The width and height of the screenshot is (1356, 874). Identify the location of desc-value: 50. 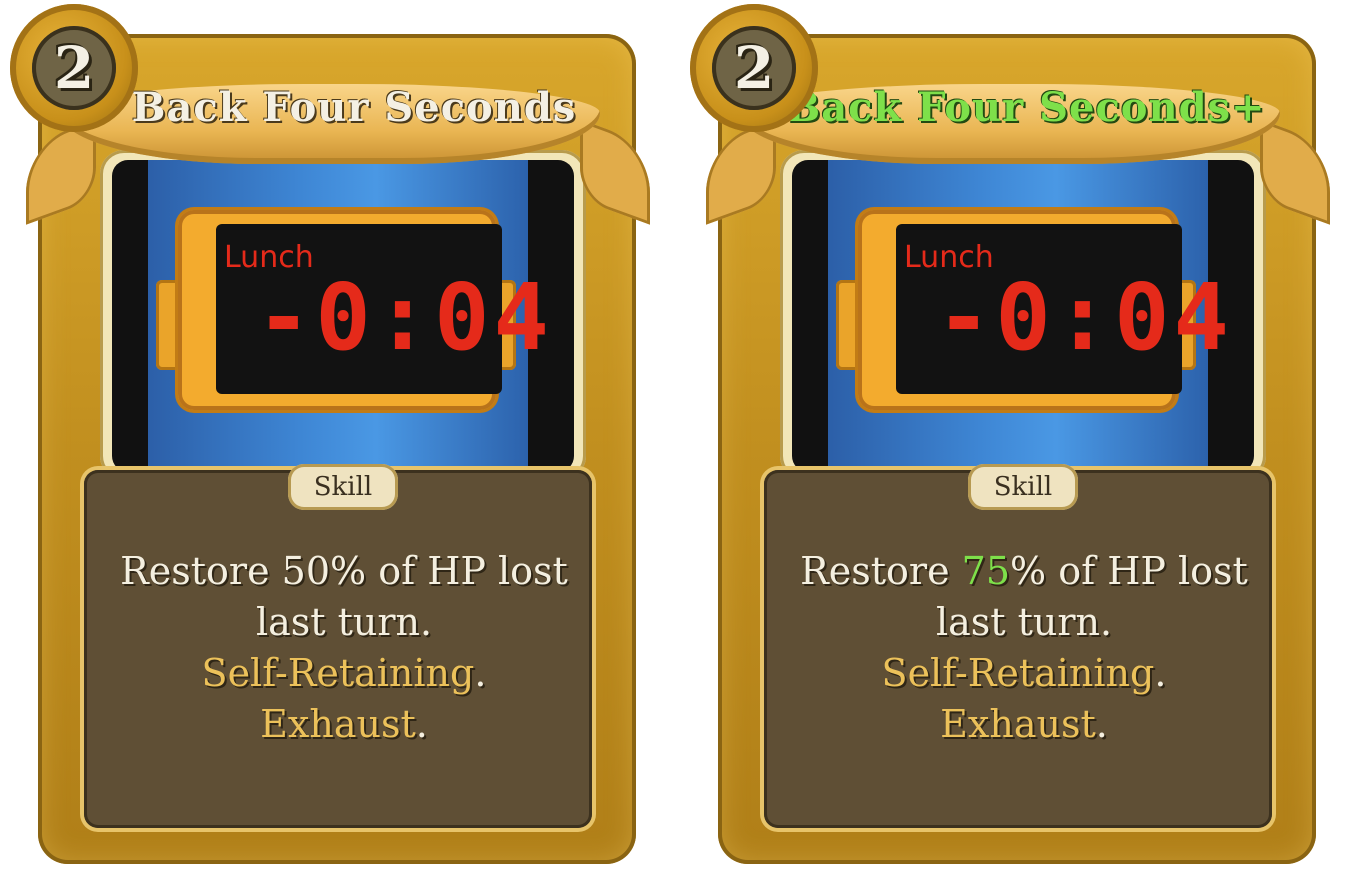
(306, 571).